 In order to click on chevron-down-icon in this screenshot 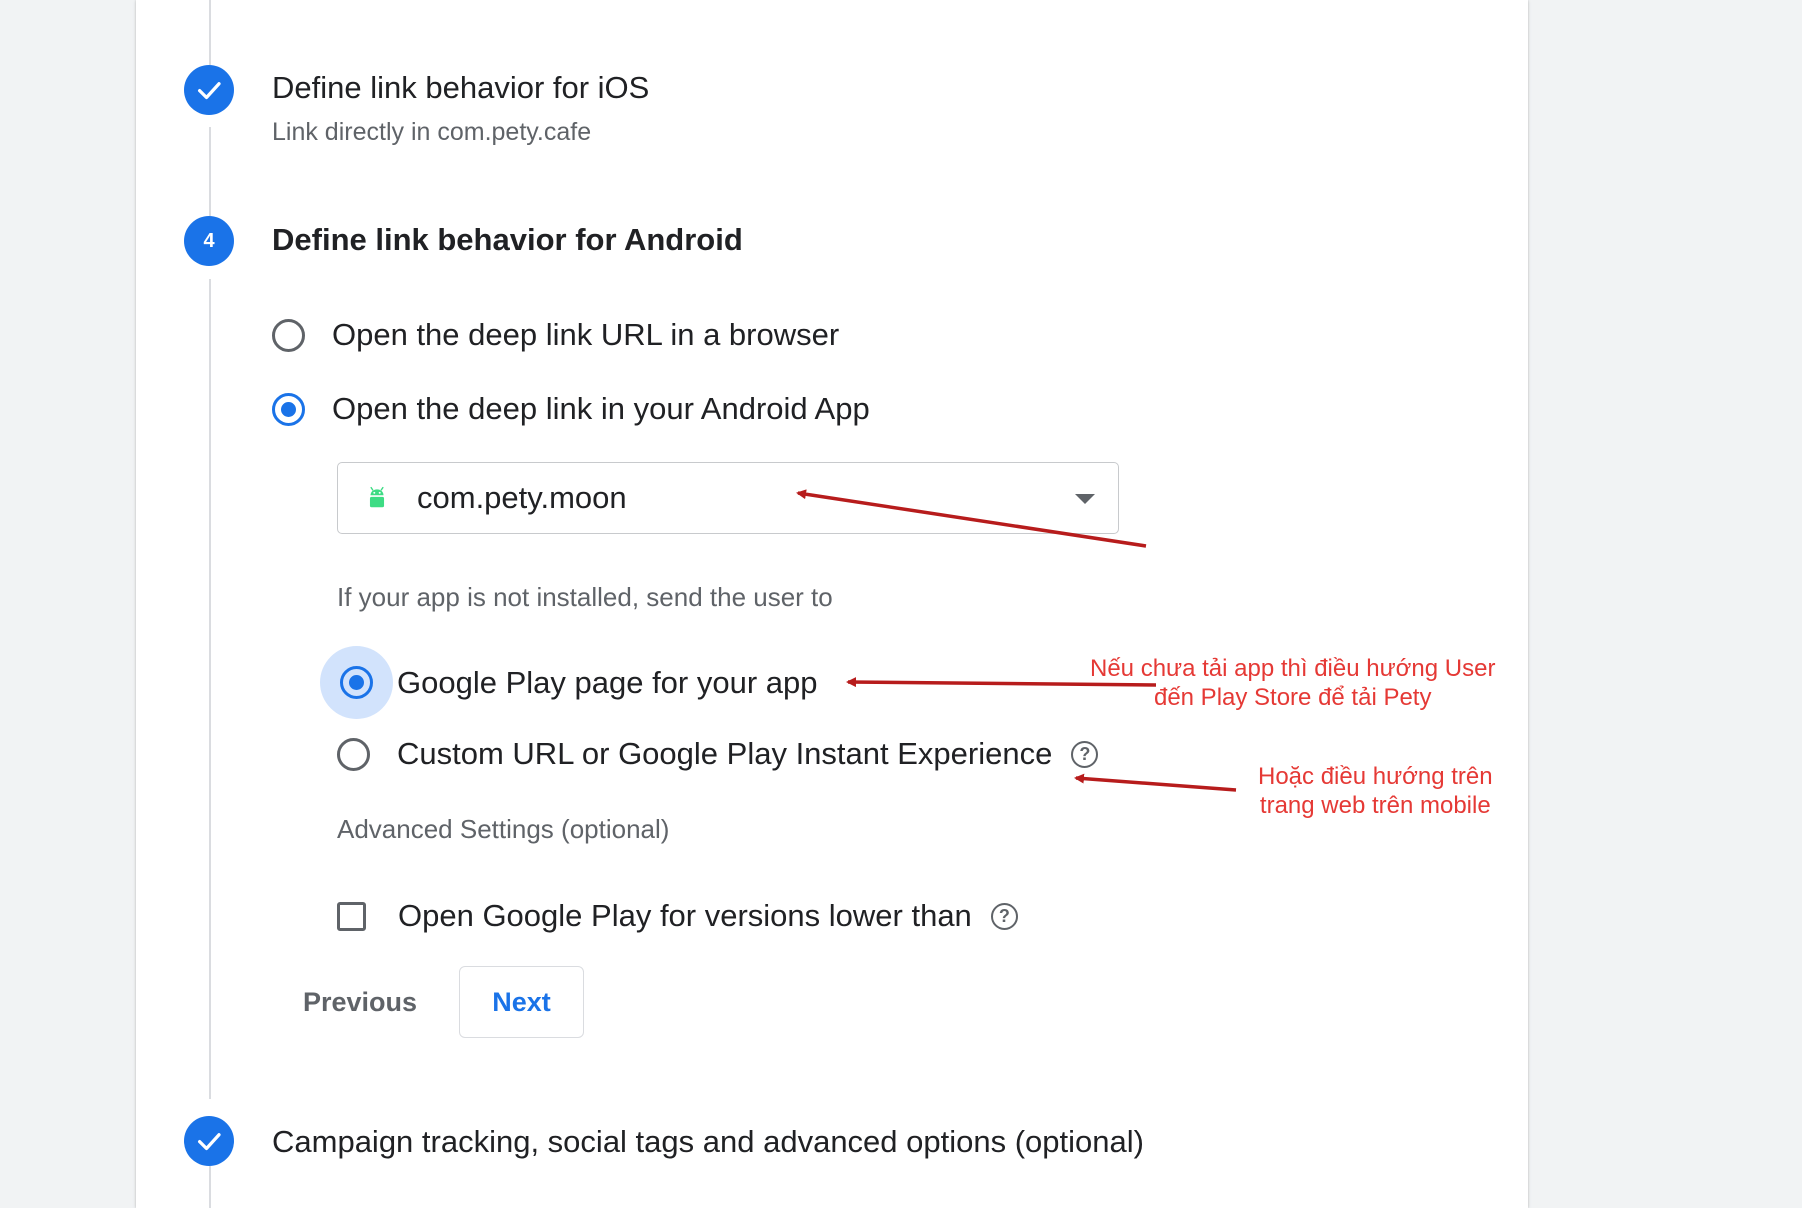, I will do `click(1085, 499)`.